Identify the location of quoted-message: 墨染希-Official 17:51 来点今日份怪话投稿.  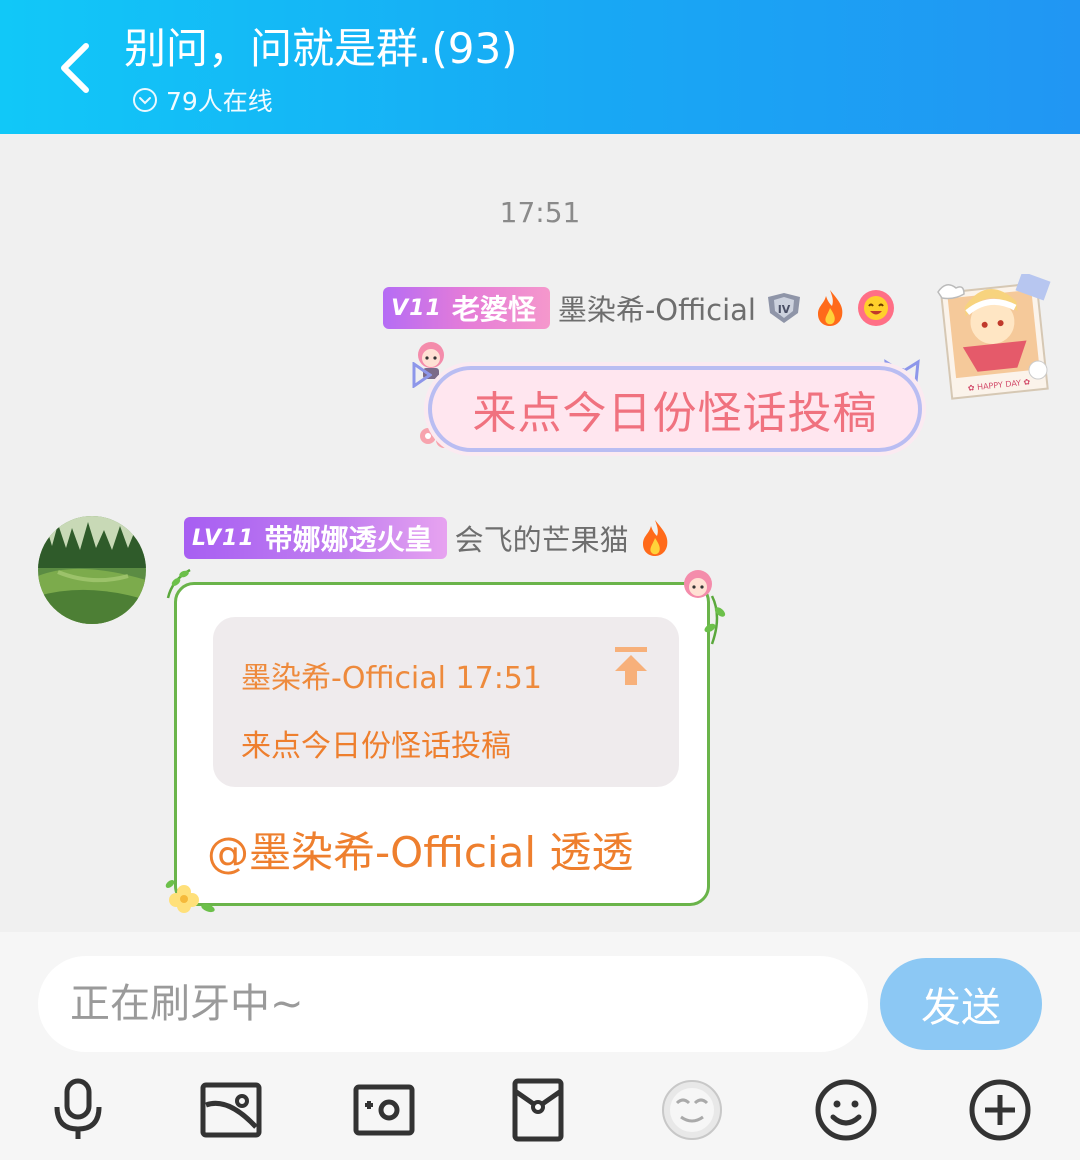
(446, 702).